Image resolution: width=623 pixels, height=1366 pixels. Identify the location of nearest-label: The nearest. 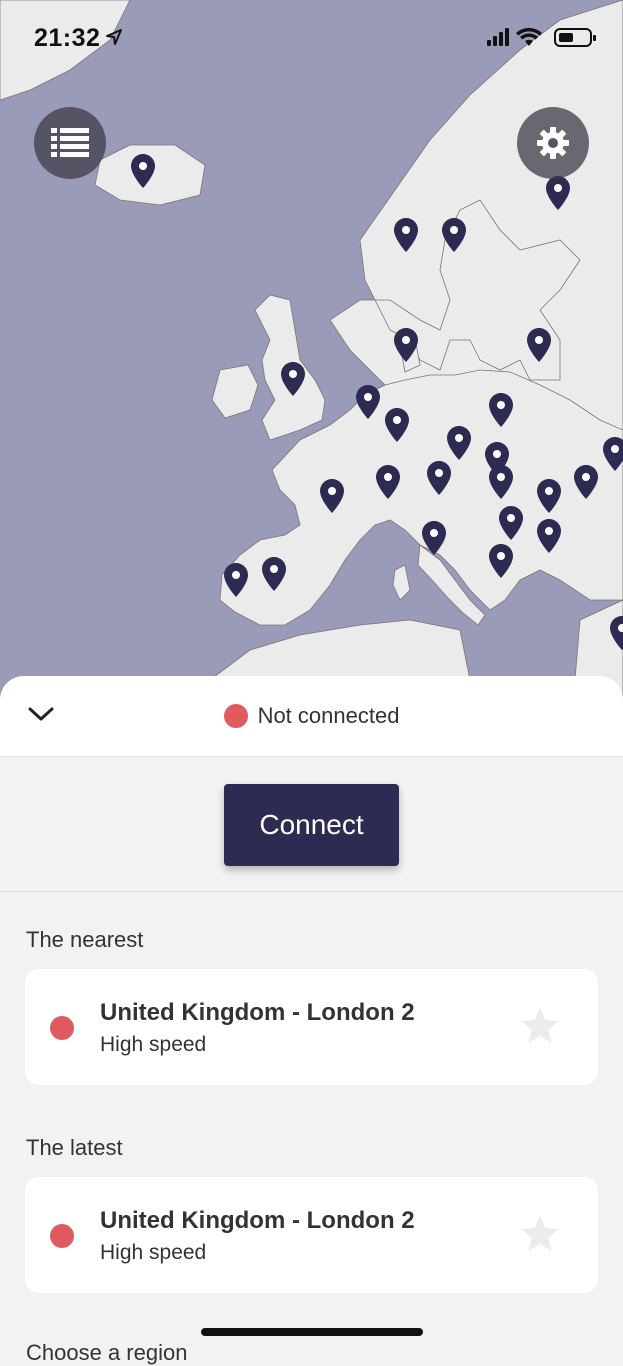
(85, 939).